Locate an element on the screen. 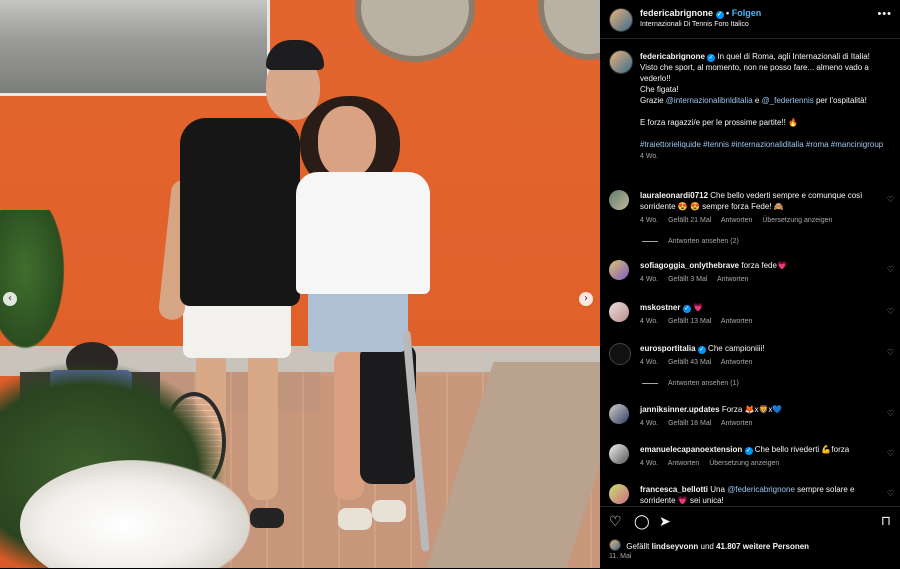 The width and height of the screenshot is (900, 569). comment-text: forza fede💗 is located at coordinates (764, 265).